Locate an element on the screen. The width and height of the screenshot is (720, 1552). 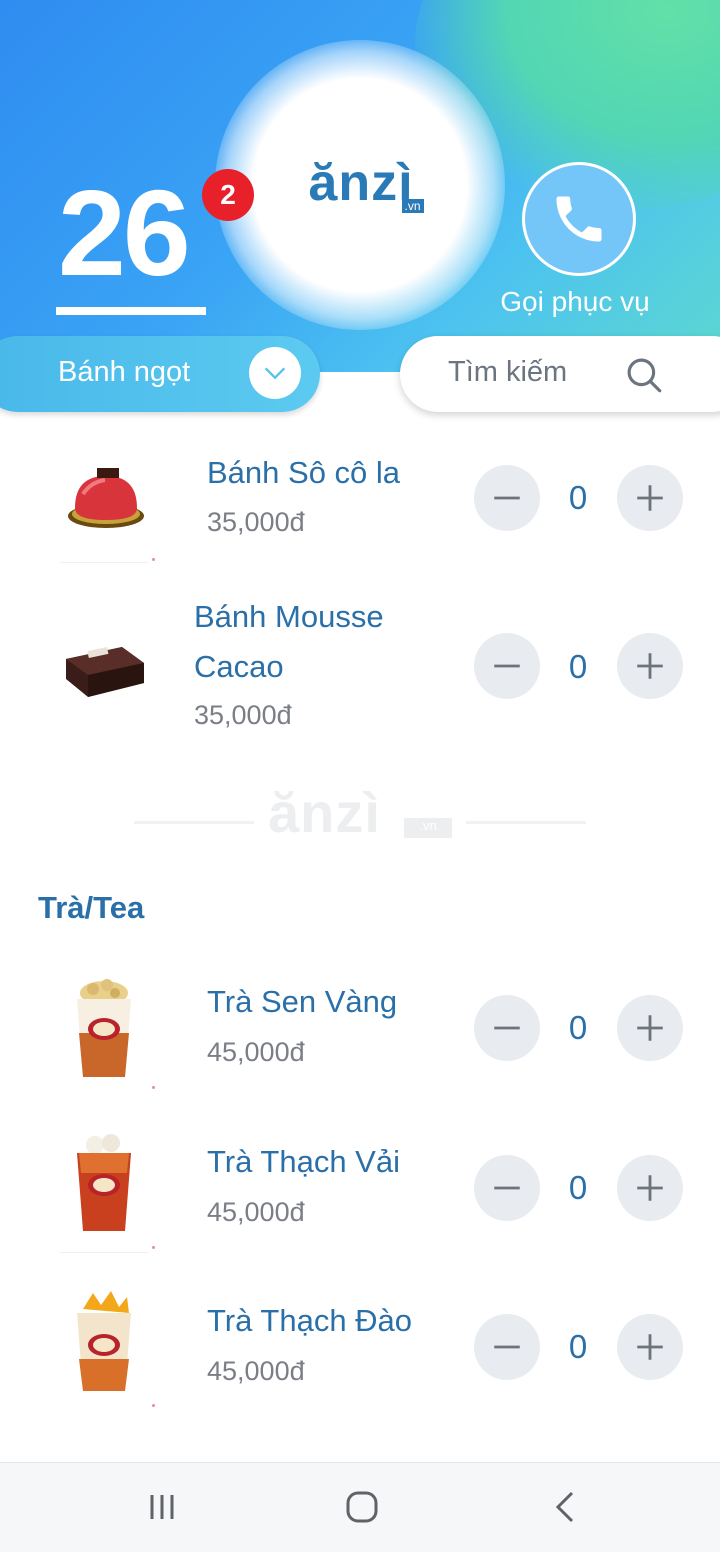
brand-logo: ănzì .vn is located at coordinates (361, 183).